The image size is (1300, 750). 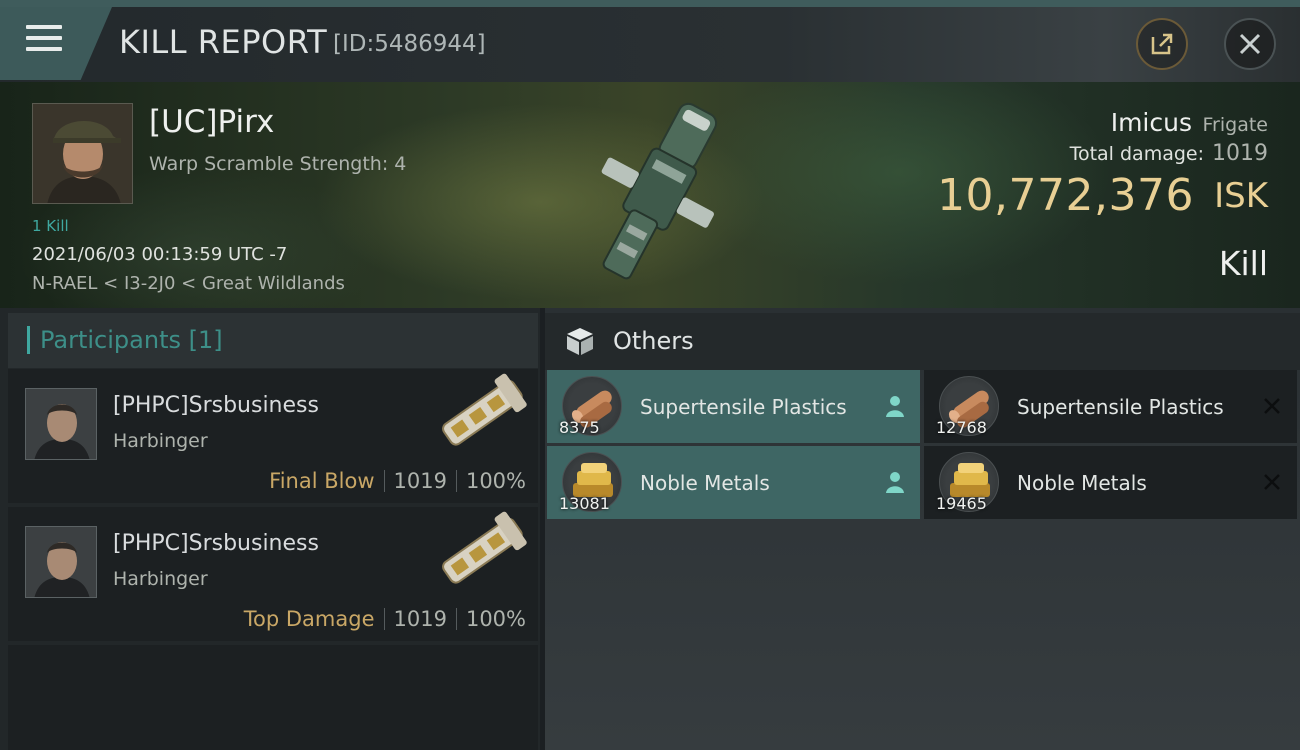 What do you see at coordinates (273, 340) in the screenshot?
I see `participants-header: Participants [1]` at bounding box center [273, 340].